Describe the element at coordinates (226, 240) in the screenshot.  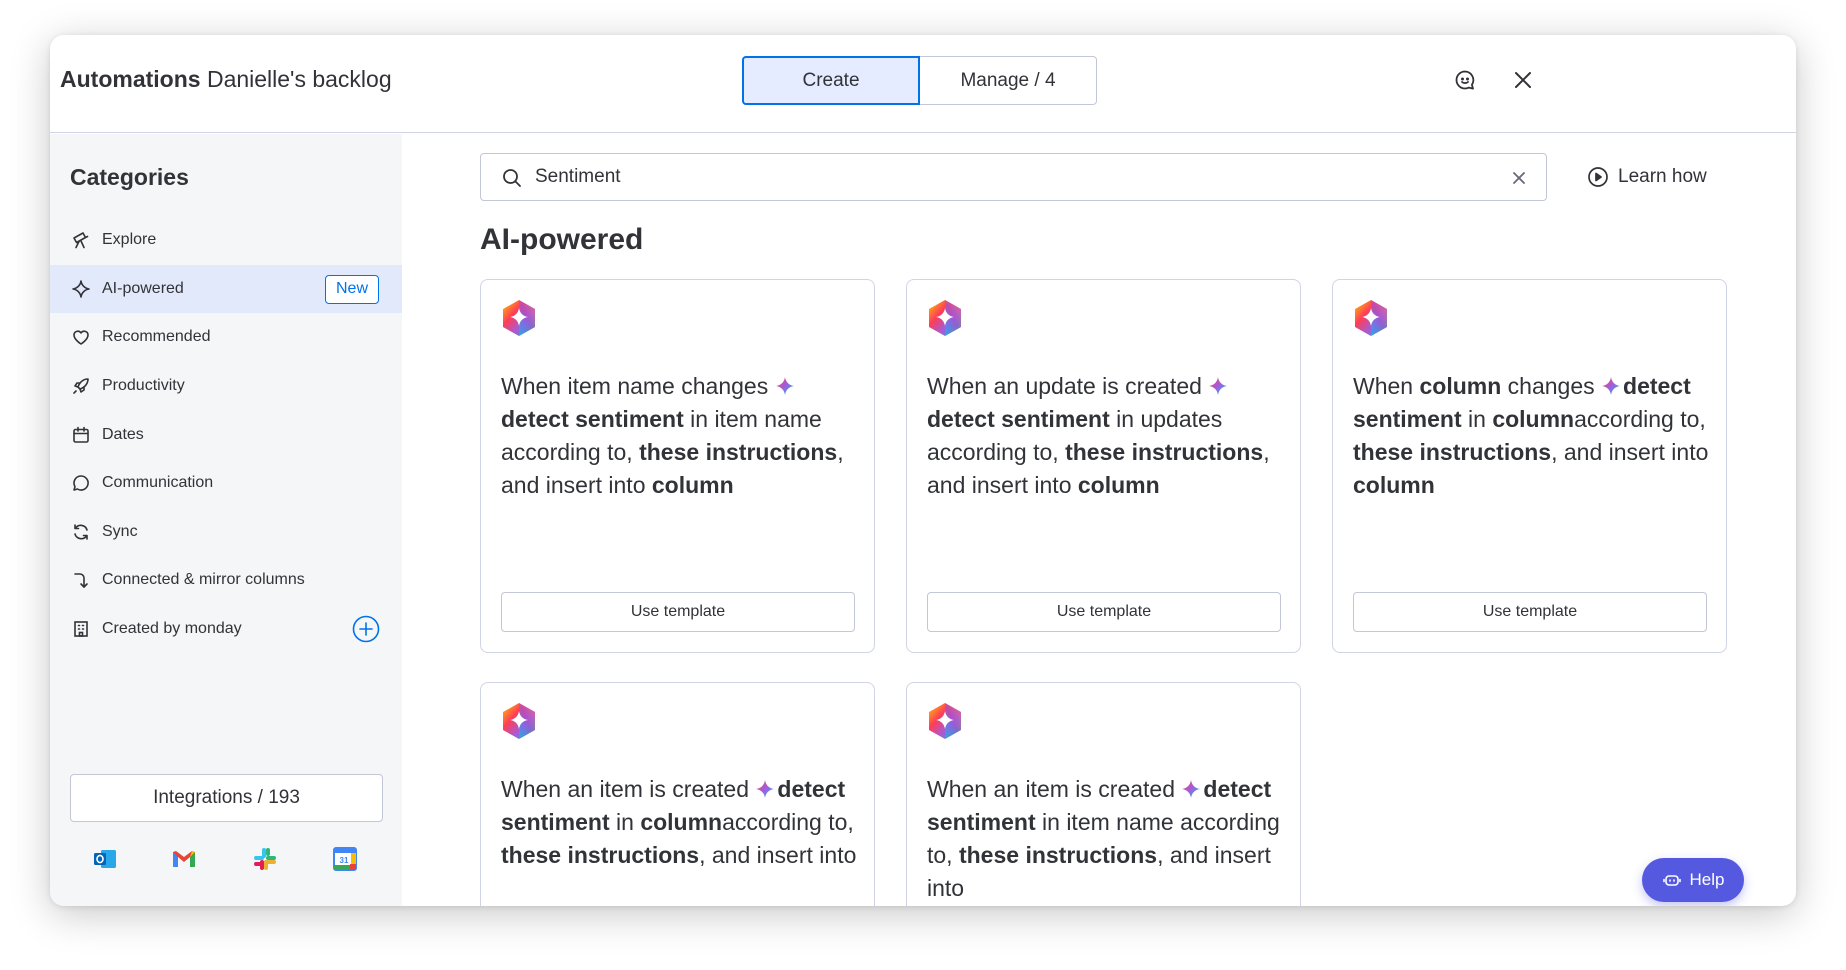
I see `category-explore: Explore` at that location.